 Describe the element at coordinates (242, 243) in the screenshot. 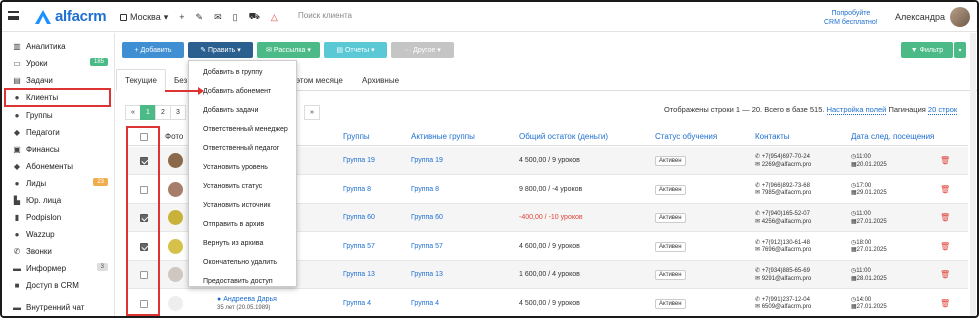

I see `menu-item-unarchive: Вернуть из архива` at that location.